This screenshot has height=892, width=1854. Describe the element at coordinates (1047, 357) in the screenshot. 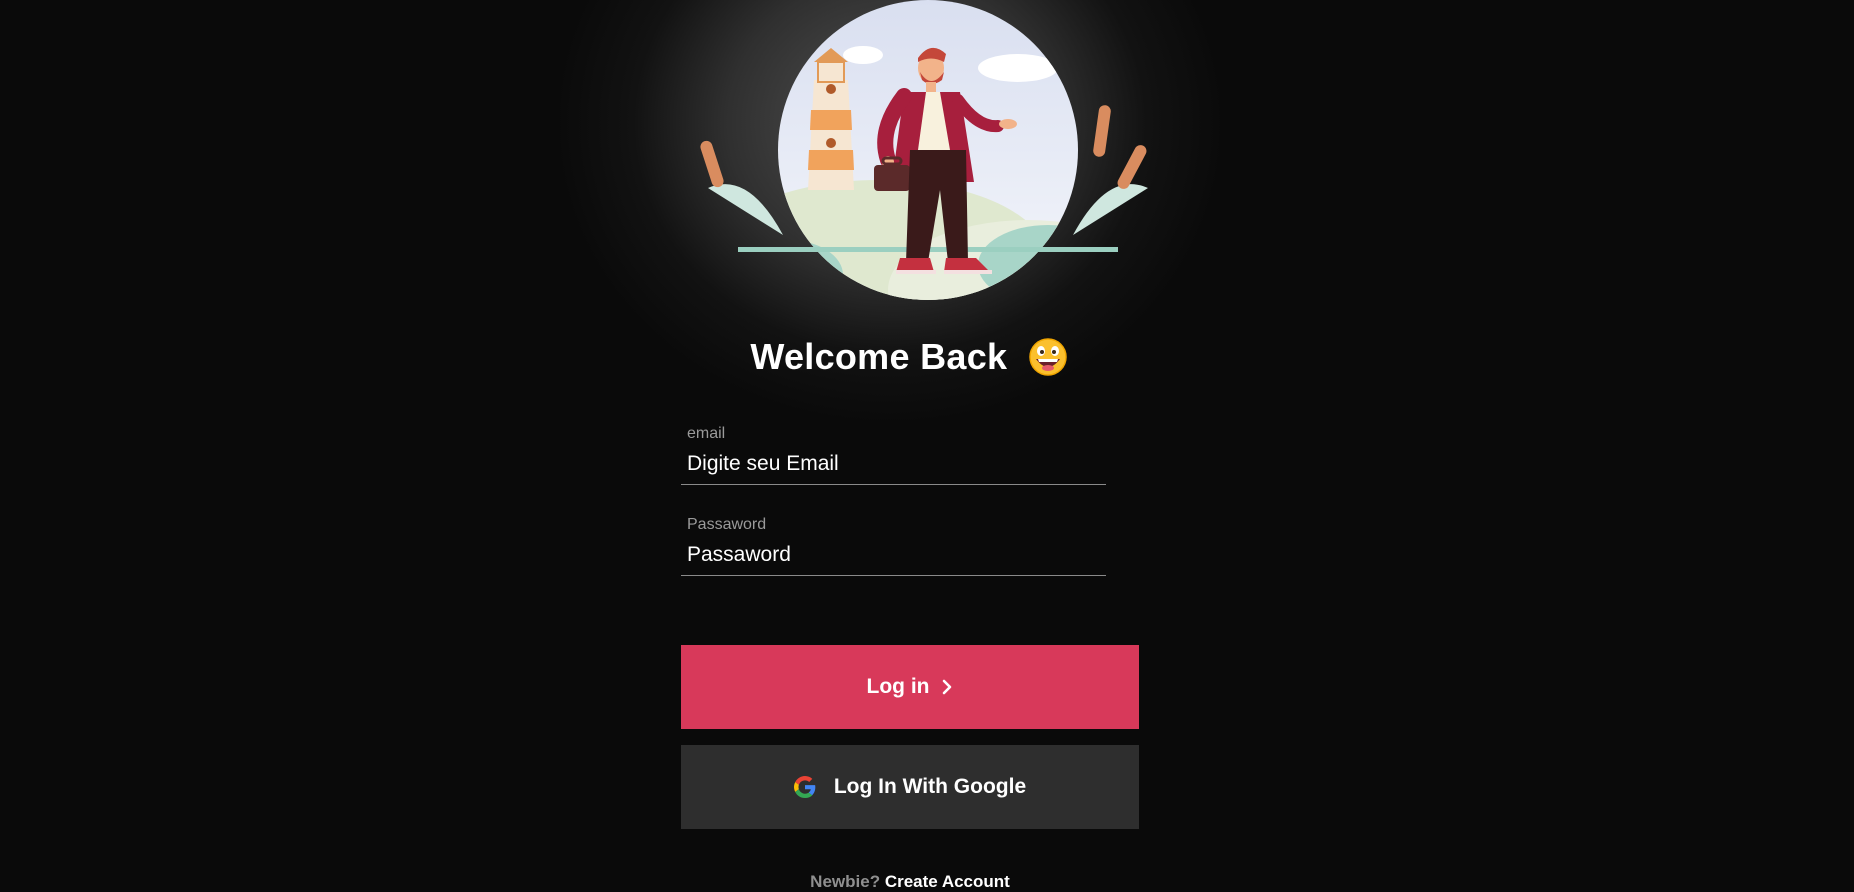

I see `grinning-emoji-icon` at that location.